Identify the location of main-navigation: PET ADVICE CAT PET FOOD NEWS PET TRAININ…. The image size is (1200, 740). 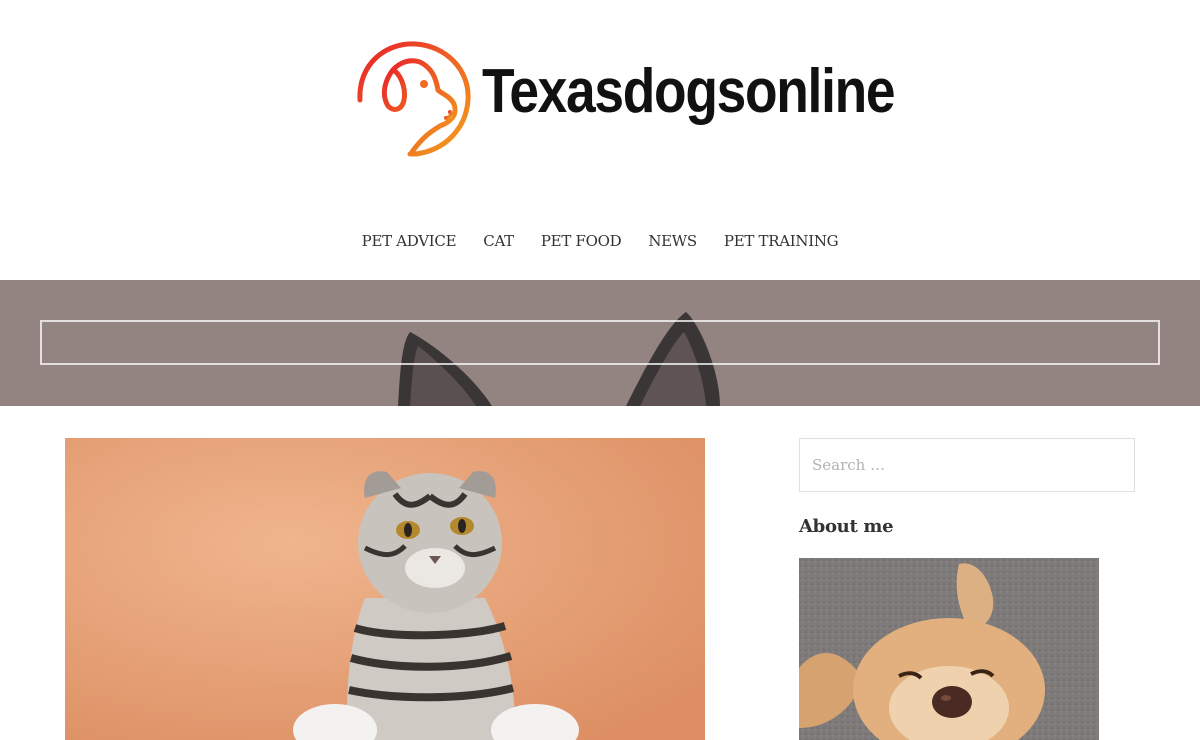
(600, 242).